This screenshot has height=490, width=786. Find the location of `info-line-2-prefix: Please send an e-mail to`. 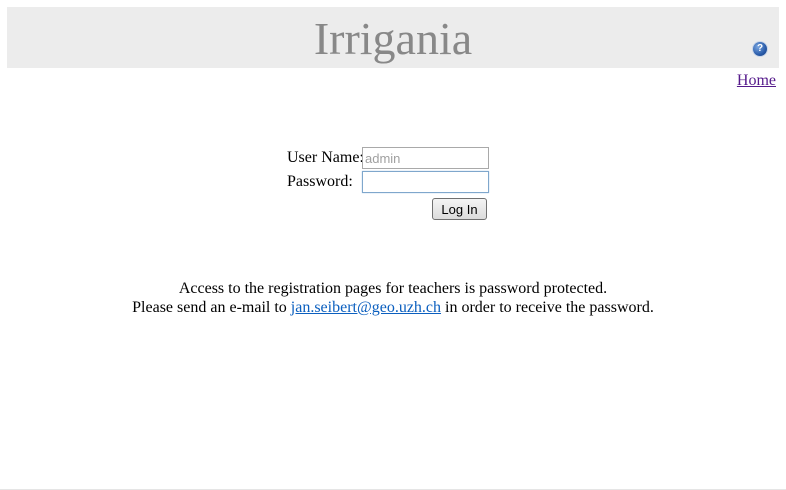

info-line-2-prefix: Please send an e-mail to is located at coordinates (211, 307).